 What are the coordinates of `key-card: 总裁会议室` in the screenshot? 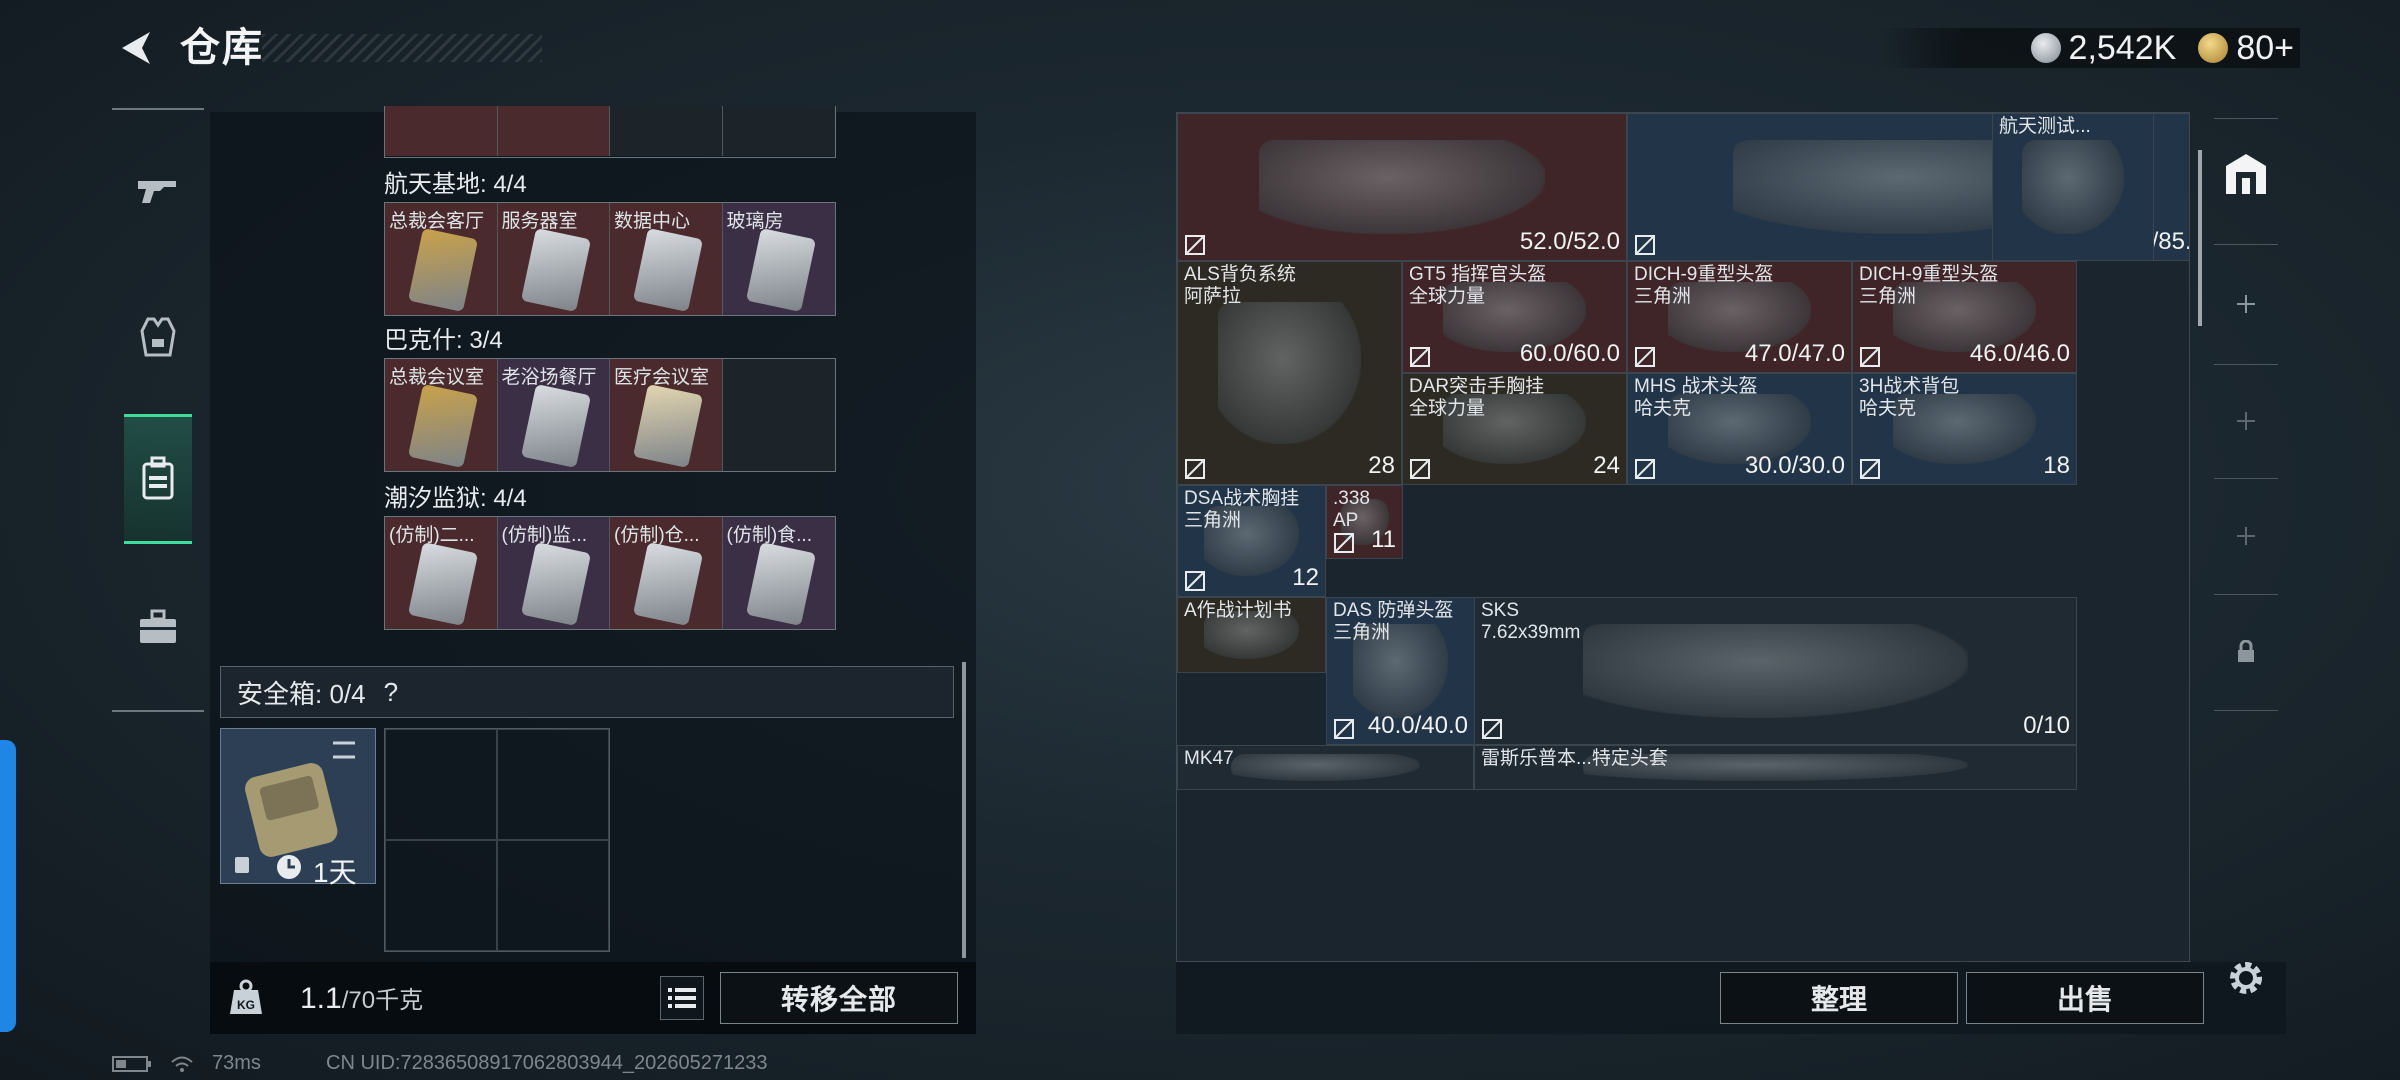 It's located at (441, 415).